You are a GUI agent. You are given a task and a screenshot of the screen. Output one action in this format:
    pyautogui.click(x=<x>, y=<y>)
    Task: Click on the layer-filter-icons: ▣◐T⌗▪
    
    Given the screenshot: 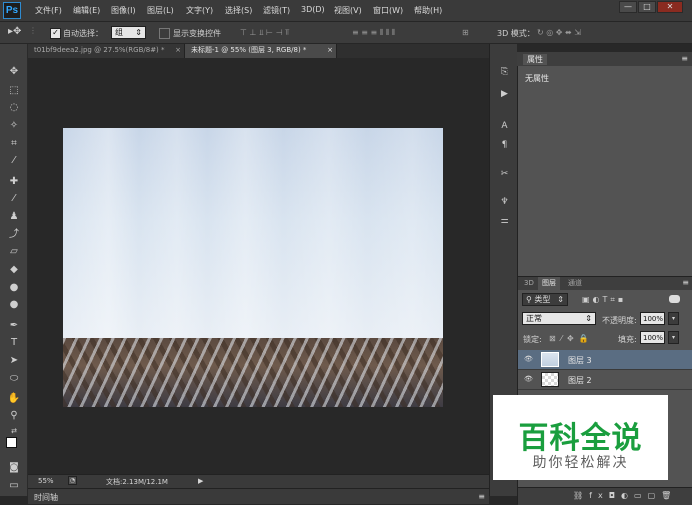 What is the action you would take?
    pyautogui.click(x=604, y=300)
    